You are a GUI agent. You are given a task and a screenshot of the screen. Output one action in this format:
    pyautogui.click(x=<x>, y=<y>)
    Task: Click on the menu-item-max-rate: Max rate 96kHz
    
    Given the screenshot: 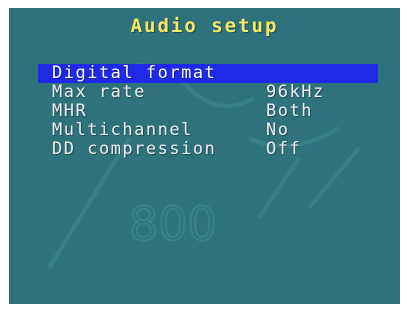 What is the action you would take?
    pyautogui.click(x=208, y=92)
    